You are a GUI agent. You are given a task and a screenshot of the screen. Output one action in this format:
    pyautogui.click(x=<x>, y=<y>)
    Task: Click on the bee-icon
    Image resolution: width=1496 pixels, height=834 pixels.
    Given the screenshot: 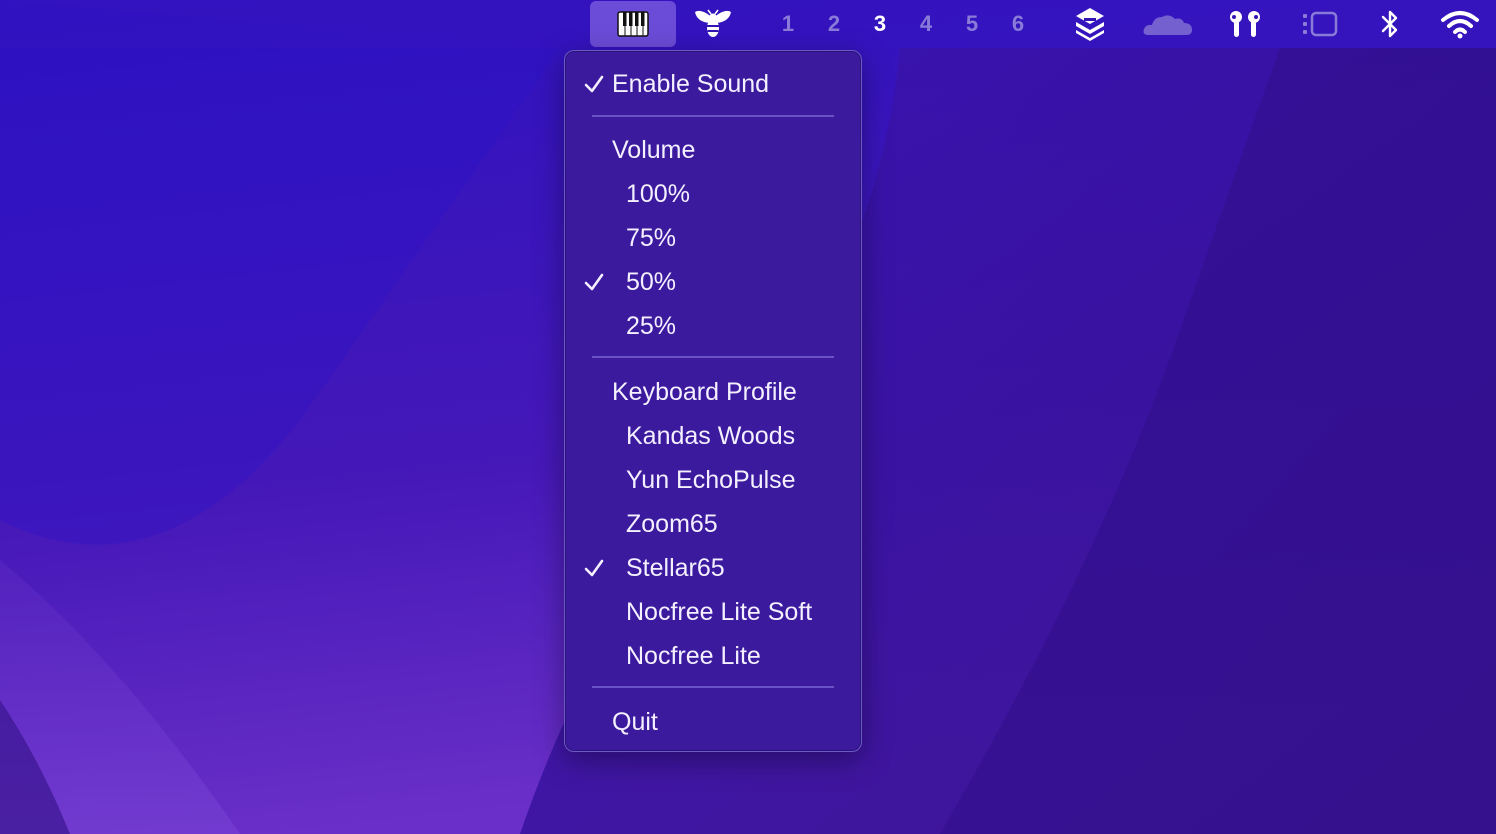 What is the action you would take?
    pyautogui.click(x=713, y=23)
    